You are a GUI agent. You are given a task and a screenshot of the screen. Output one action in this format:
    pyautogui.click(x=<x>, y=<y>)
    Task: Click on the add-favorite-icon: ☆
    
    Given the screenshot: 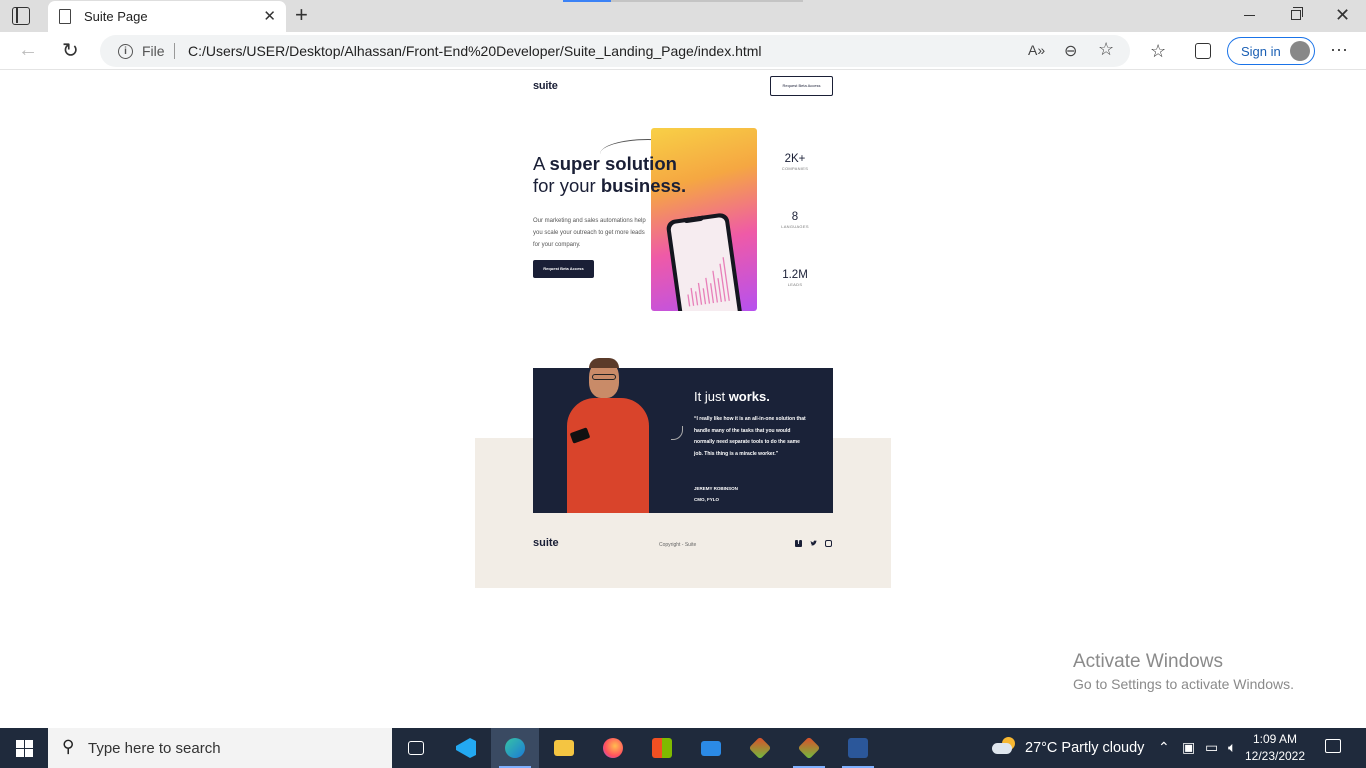 What is the action you would take?
    pyautogui.click(x=1106, y=49)
    